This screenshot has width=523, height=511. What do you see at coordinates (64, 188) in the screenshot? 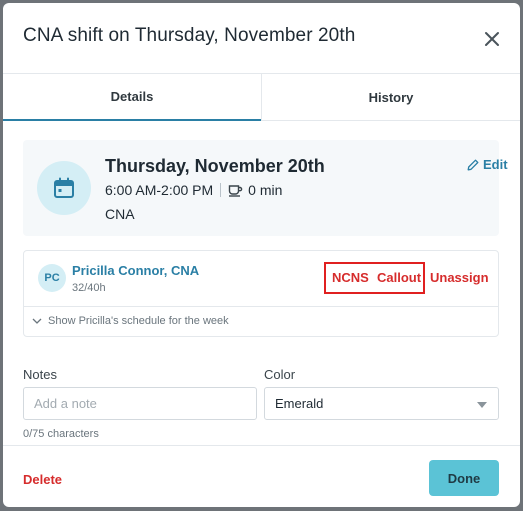
I see `calendar-icon` at bounding box center [64, 188].